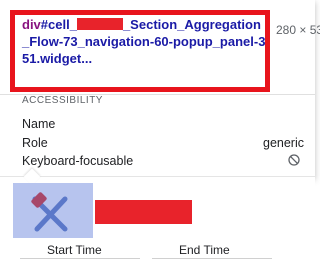  Describe the element at coordinates (35, 143) in the screenshot. I see `a11y-role-label: Role` at that location.